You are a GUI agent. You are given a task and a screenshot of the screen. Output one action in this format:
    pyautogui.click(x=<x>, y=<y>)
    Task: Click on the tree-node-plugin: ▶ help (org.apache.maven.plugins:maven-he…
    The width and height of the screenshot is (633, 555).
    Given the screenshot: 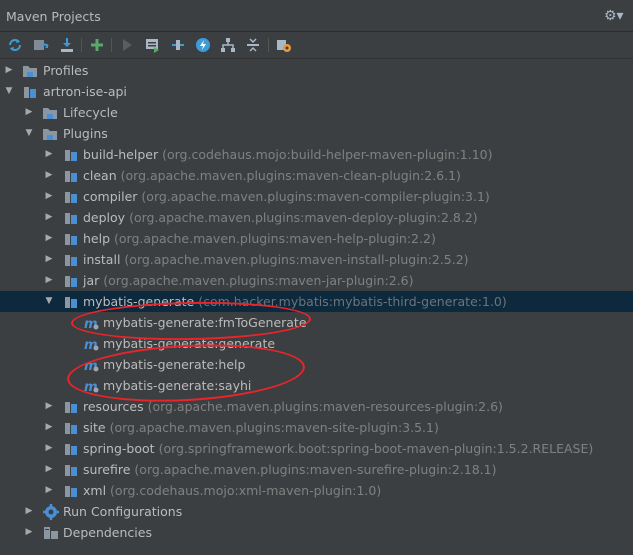 What is the action you would take?
    pyautogui.click(x=316, y=238)
    